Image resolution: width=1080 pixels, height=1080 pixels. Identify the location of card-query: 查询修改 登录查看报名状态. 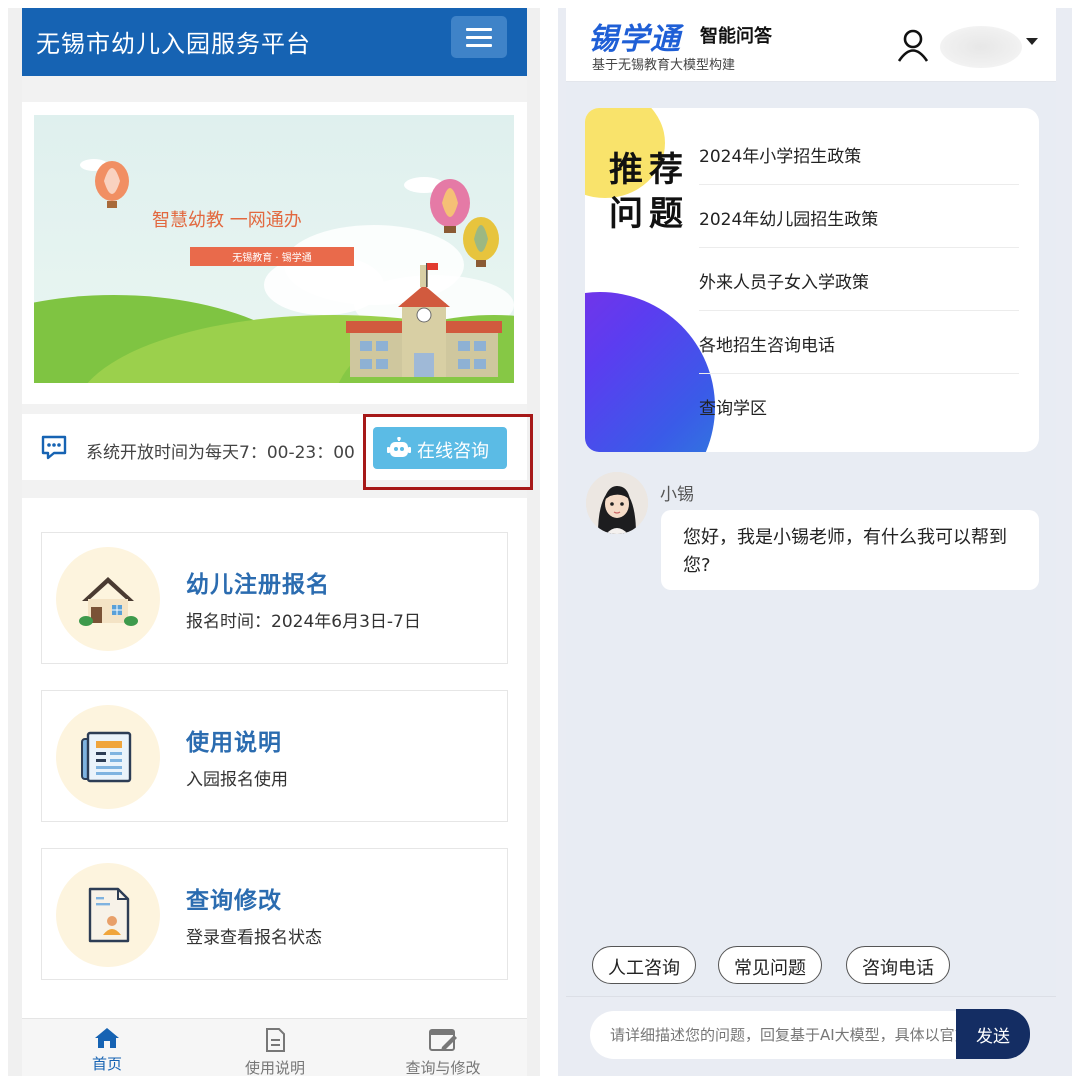
(274, 914).